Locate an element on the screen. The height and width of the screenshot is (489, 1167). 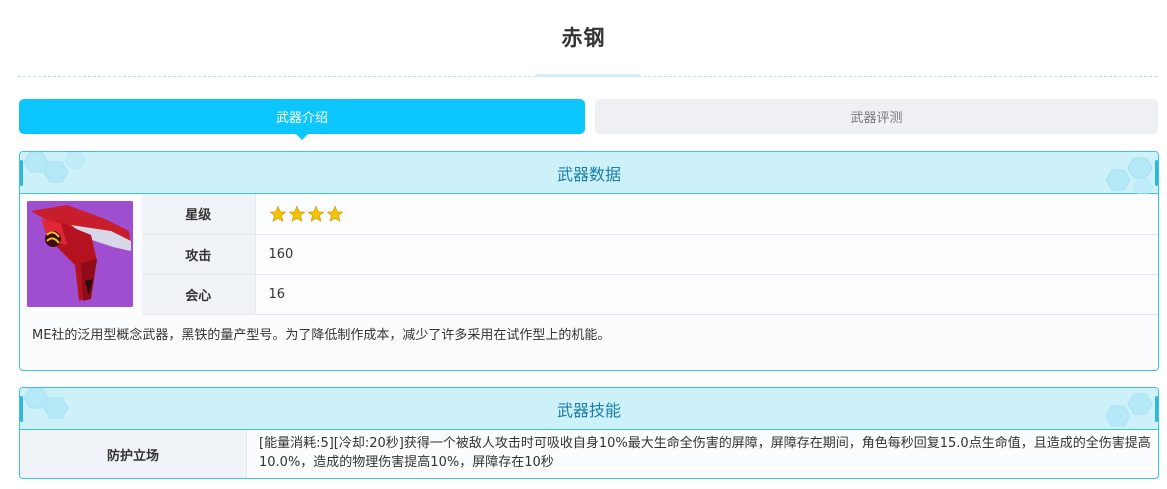
stat-value-stars is located at coordinates (707, 214).